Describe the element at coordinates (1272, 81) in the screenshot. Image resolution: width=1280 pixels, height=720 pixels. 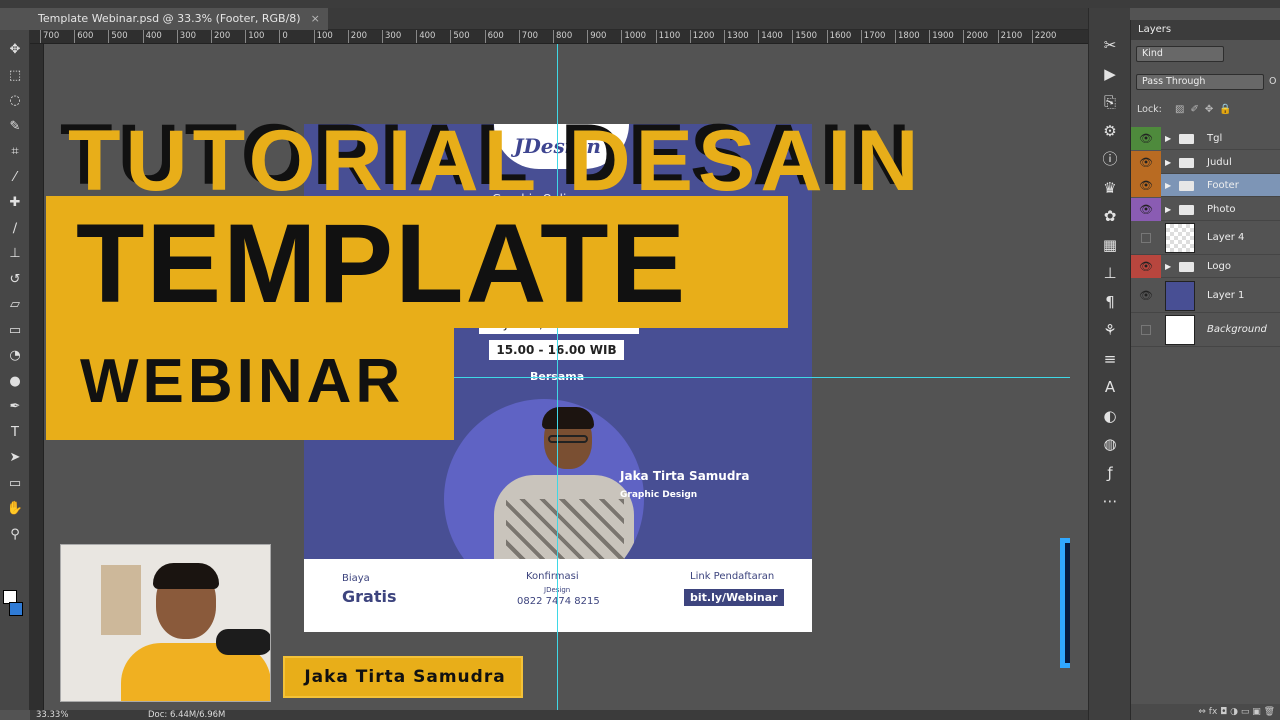
I see `opacity-label: O` at that location.